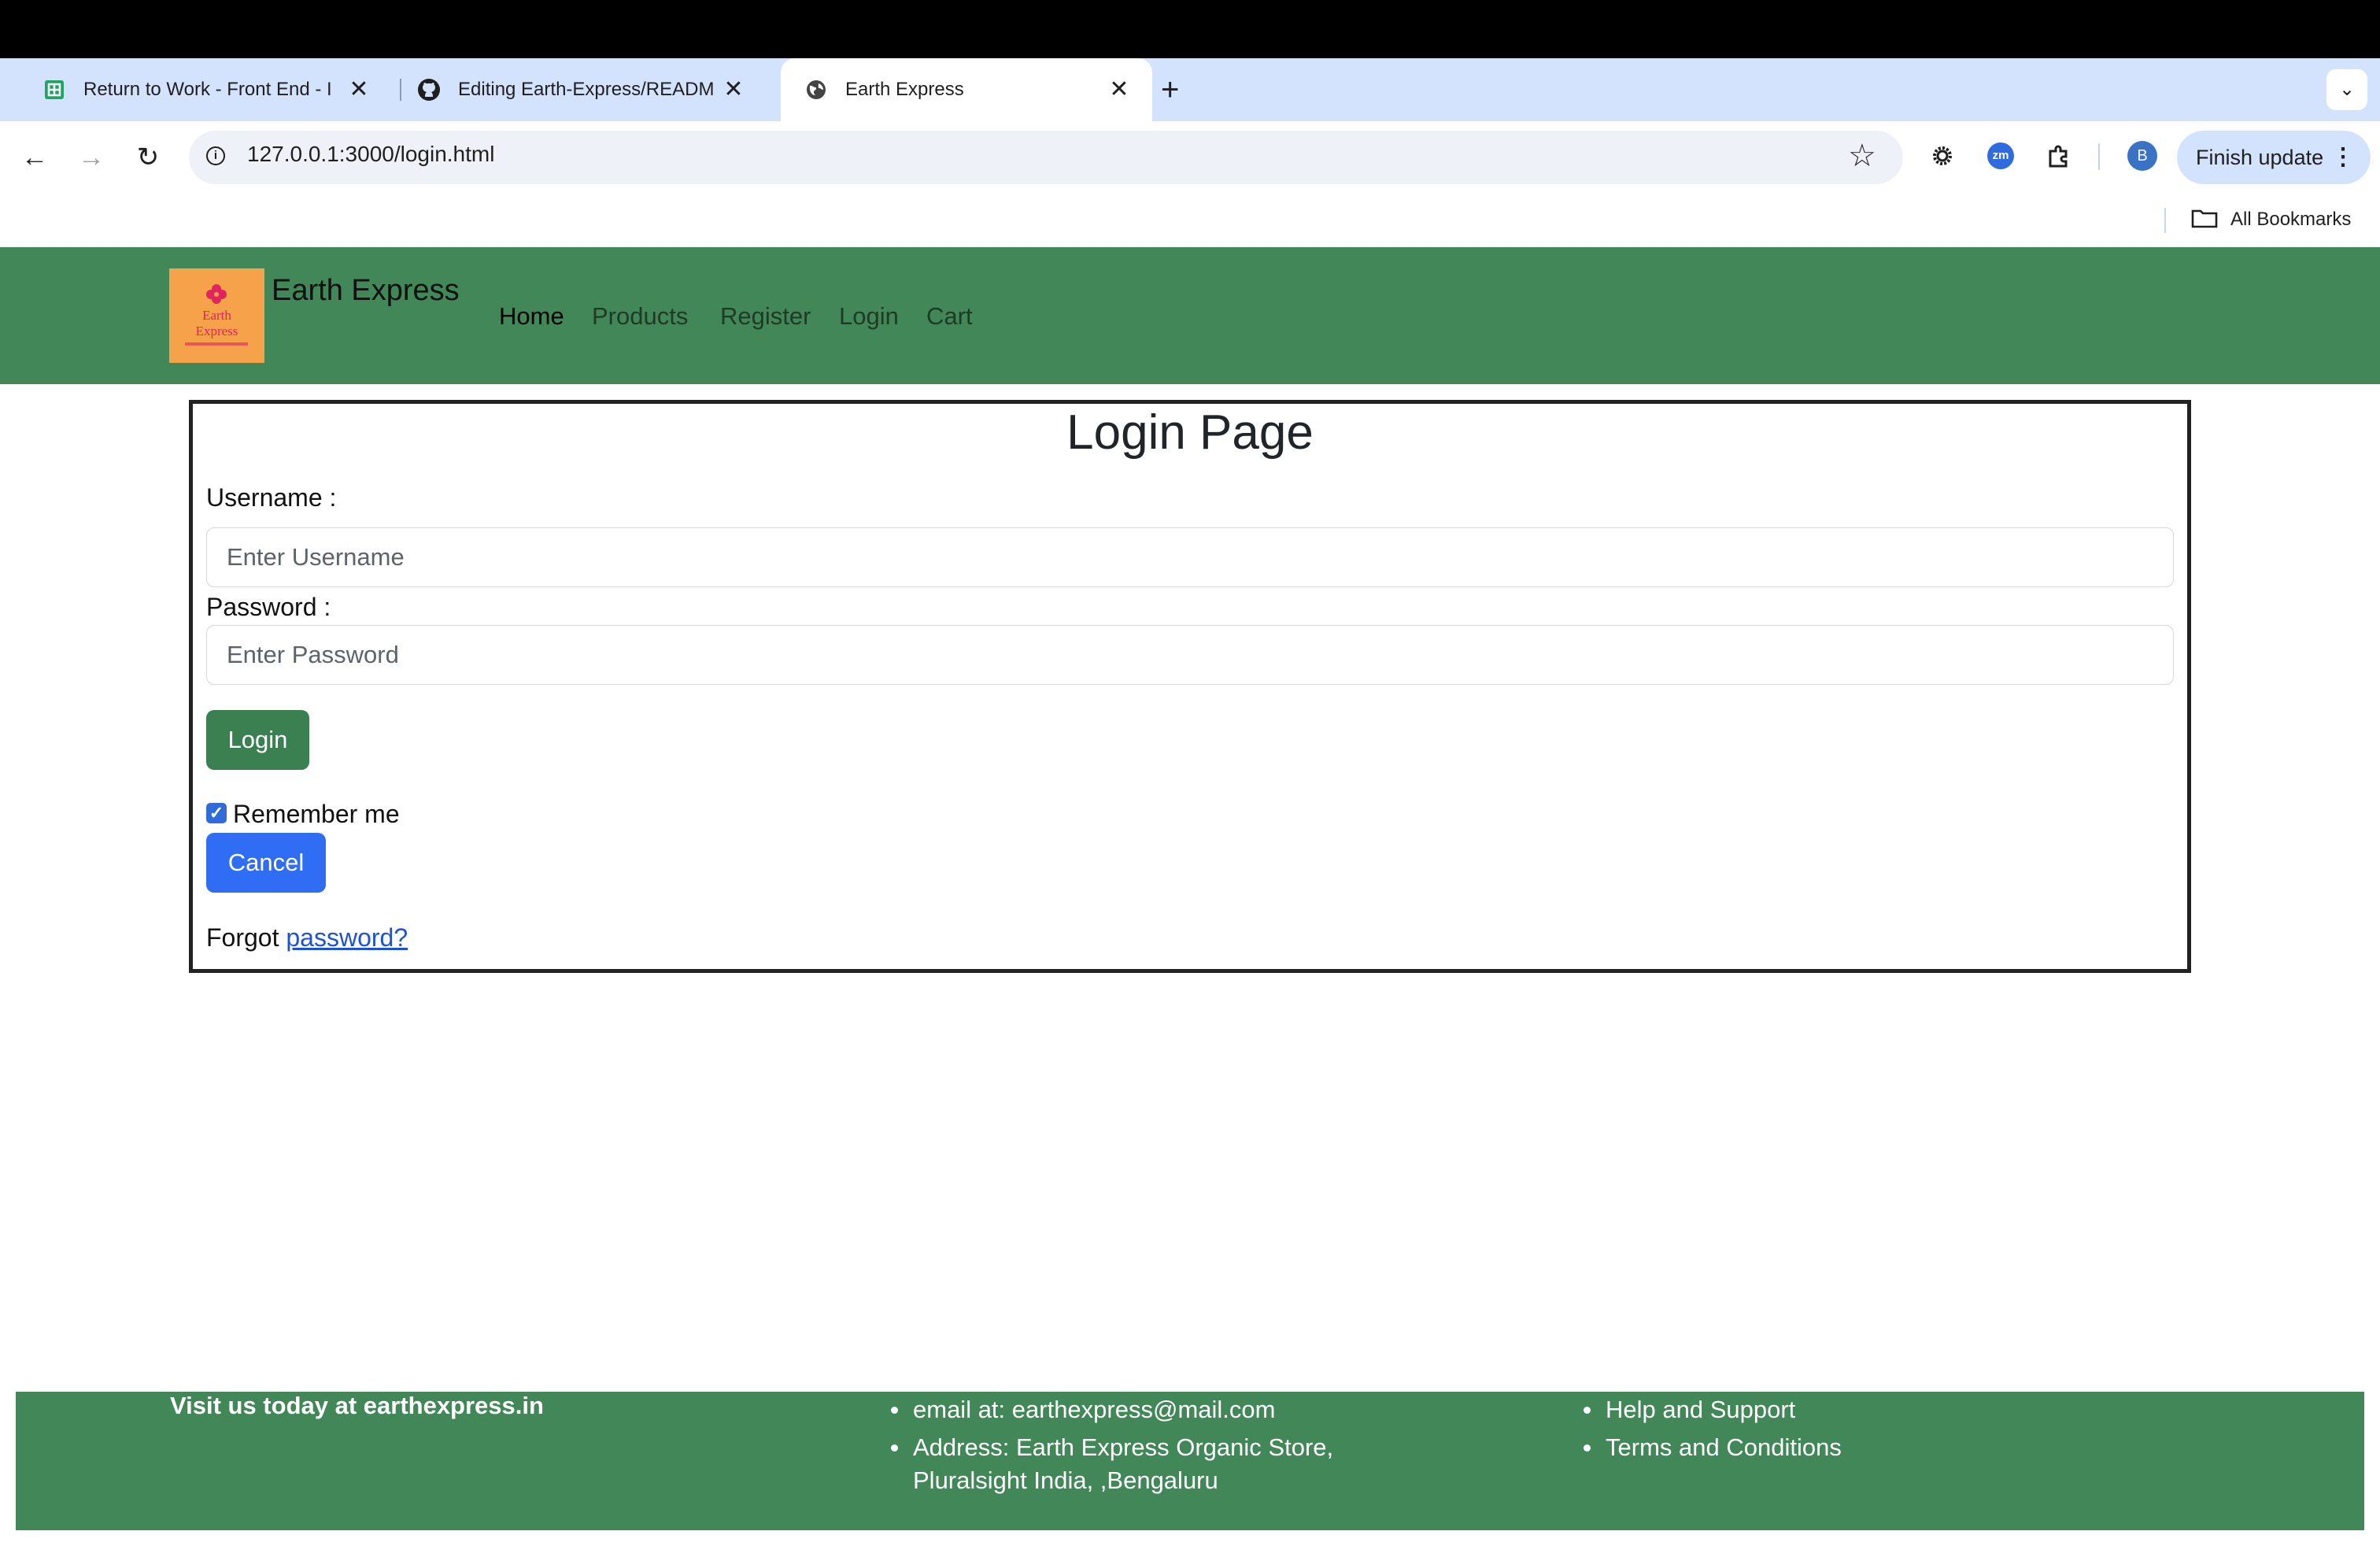 This screenshot has height=1546, width=2380. Describe the element at coordinates (1190, 315) in the screenshot. I see `site-navbar` at that location.